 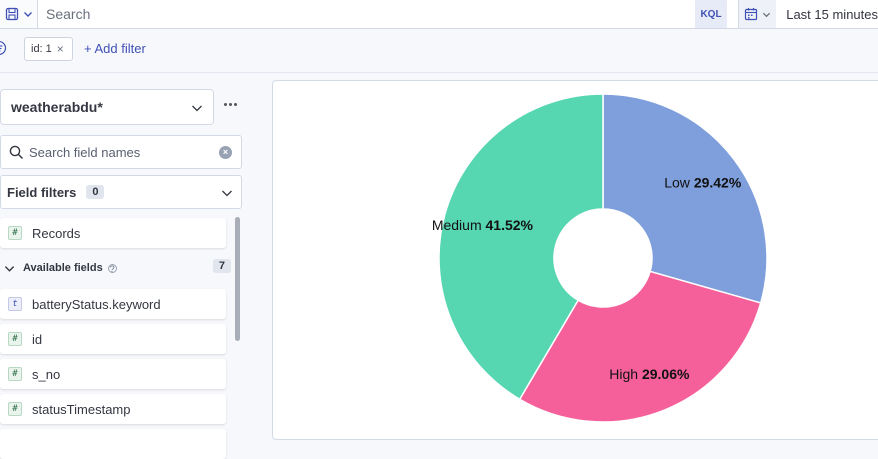 What do you see at coordinates (366, 14) in the screenshot?
I see `search-input` at bounding box center [366, 14].